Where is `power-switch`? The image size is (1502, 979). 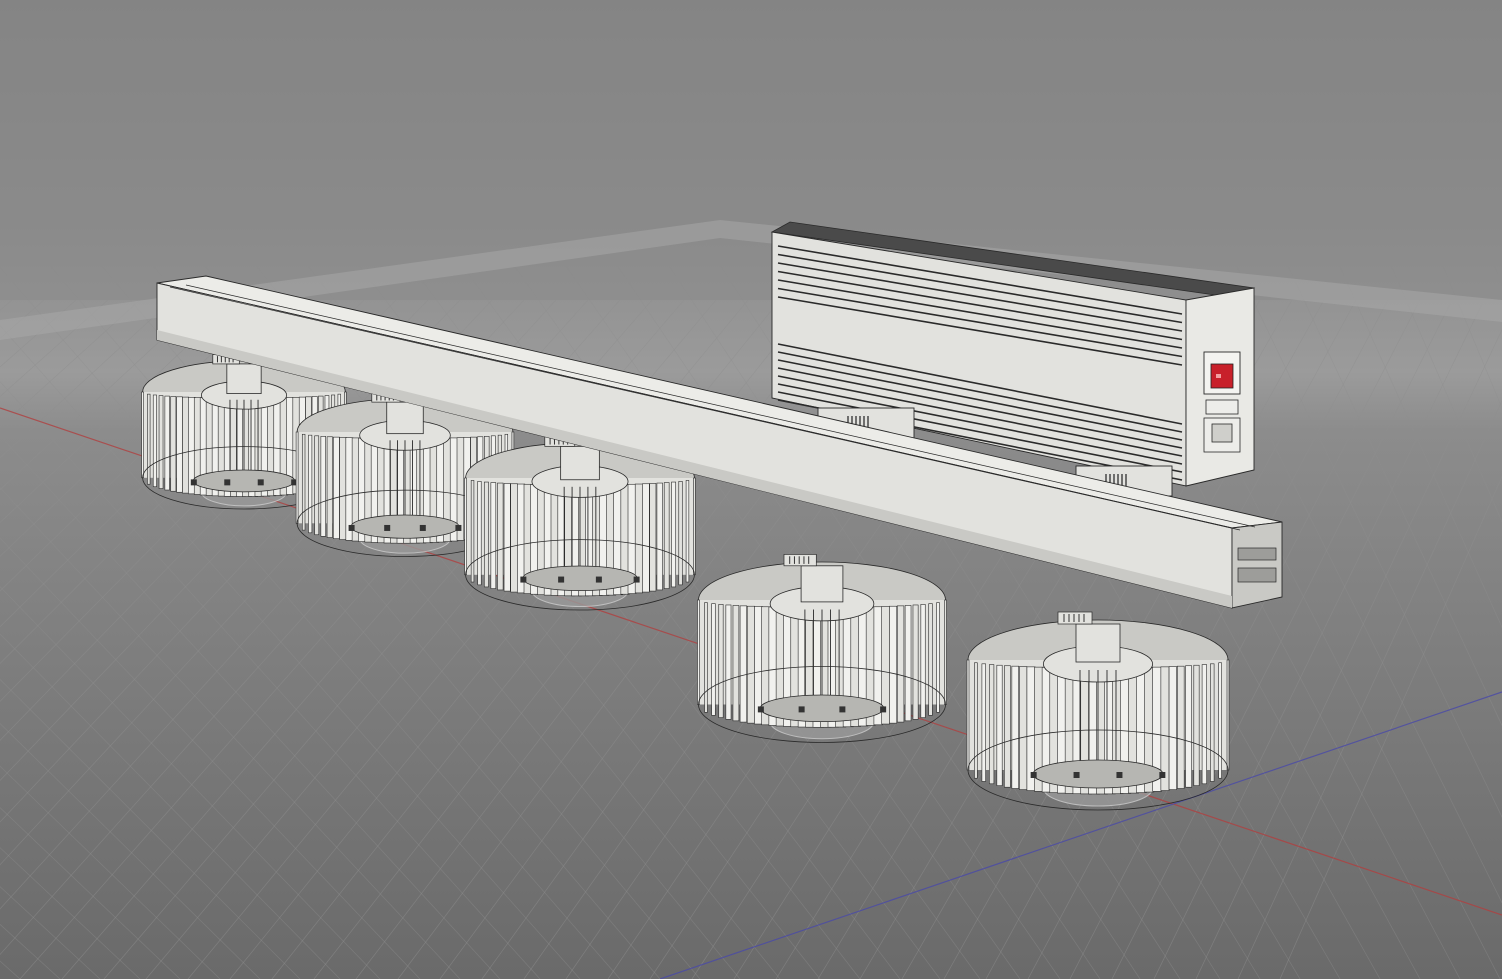 power-switch is located at coordinates (1222, 376).